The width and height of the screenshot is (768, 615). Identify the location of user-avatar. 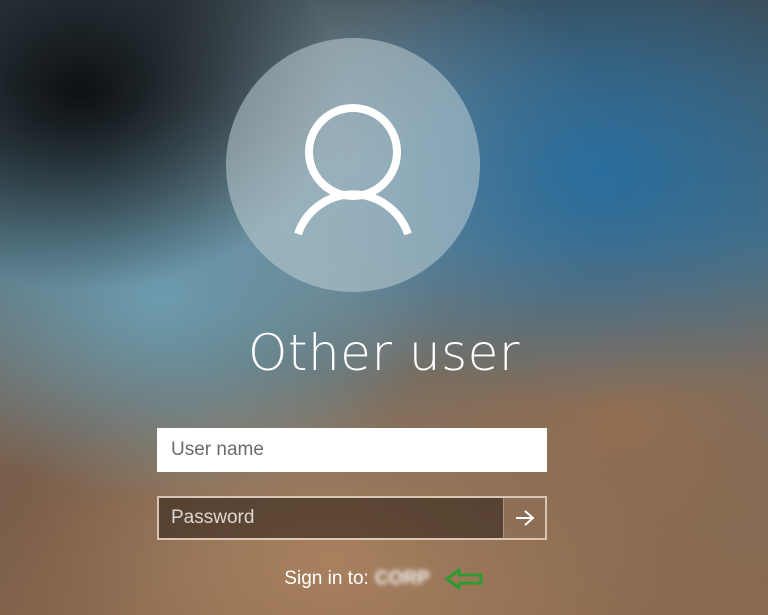
(353, 165).